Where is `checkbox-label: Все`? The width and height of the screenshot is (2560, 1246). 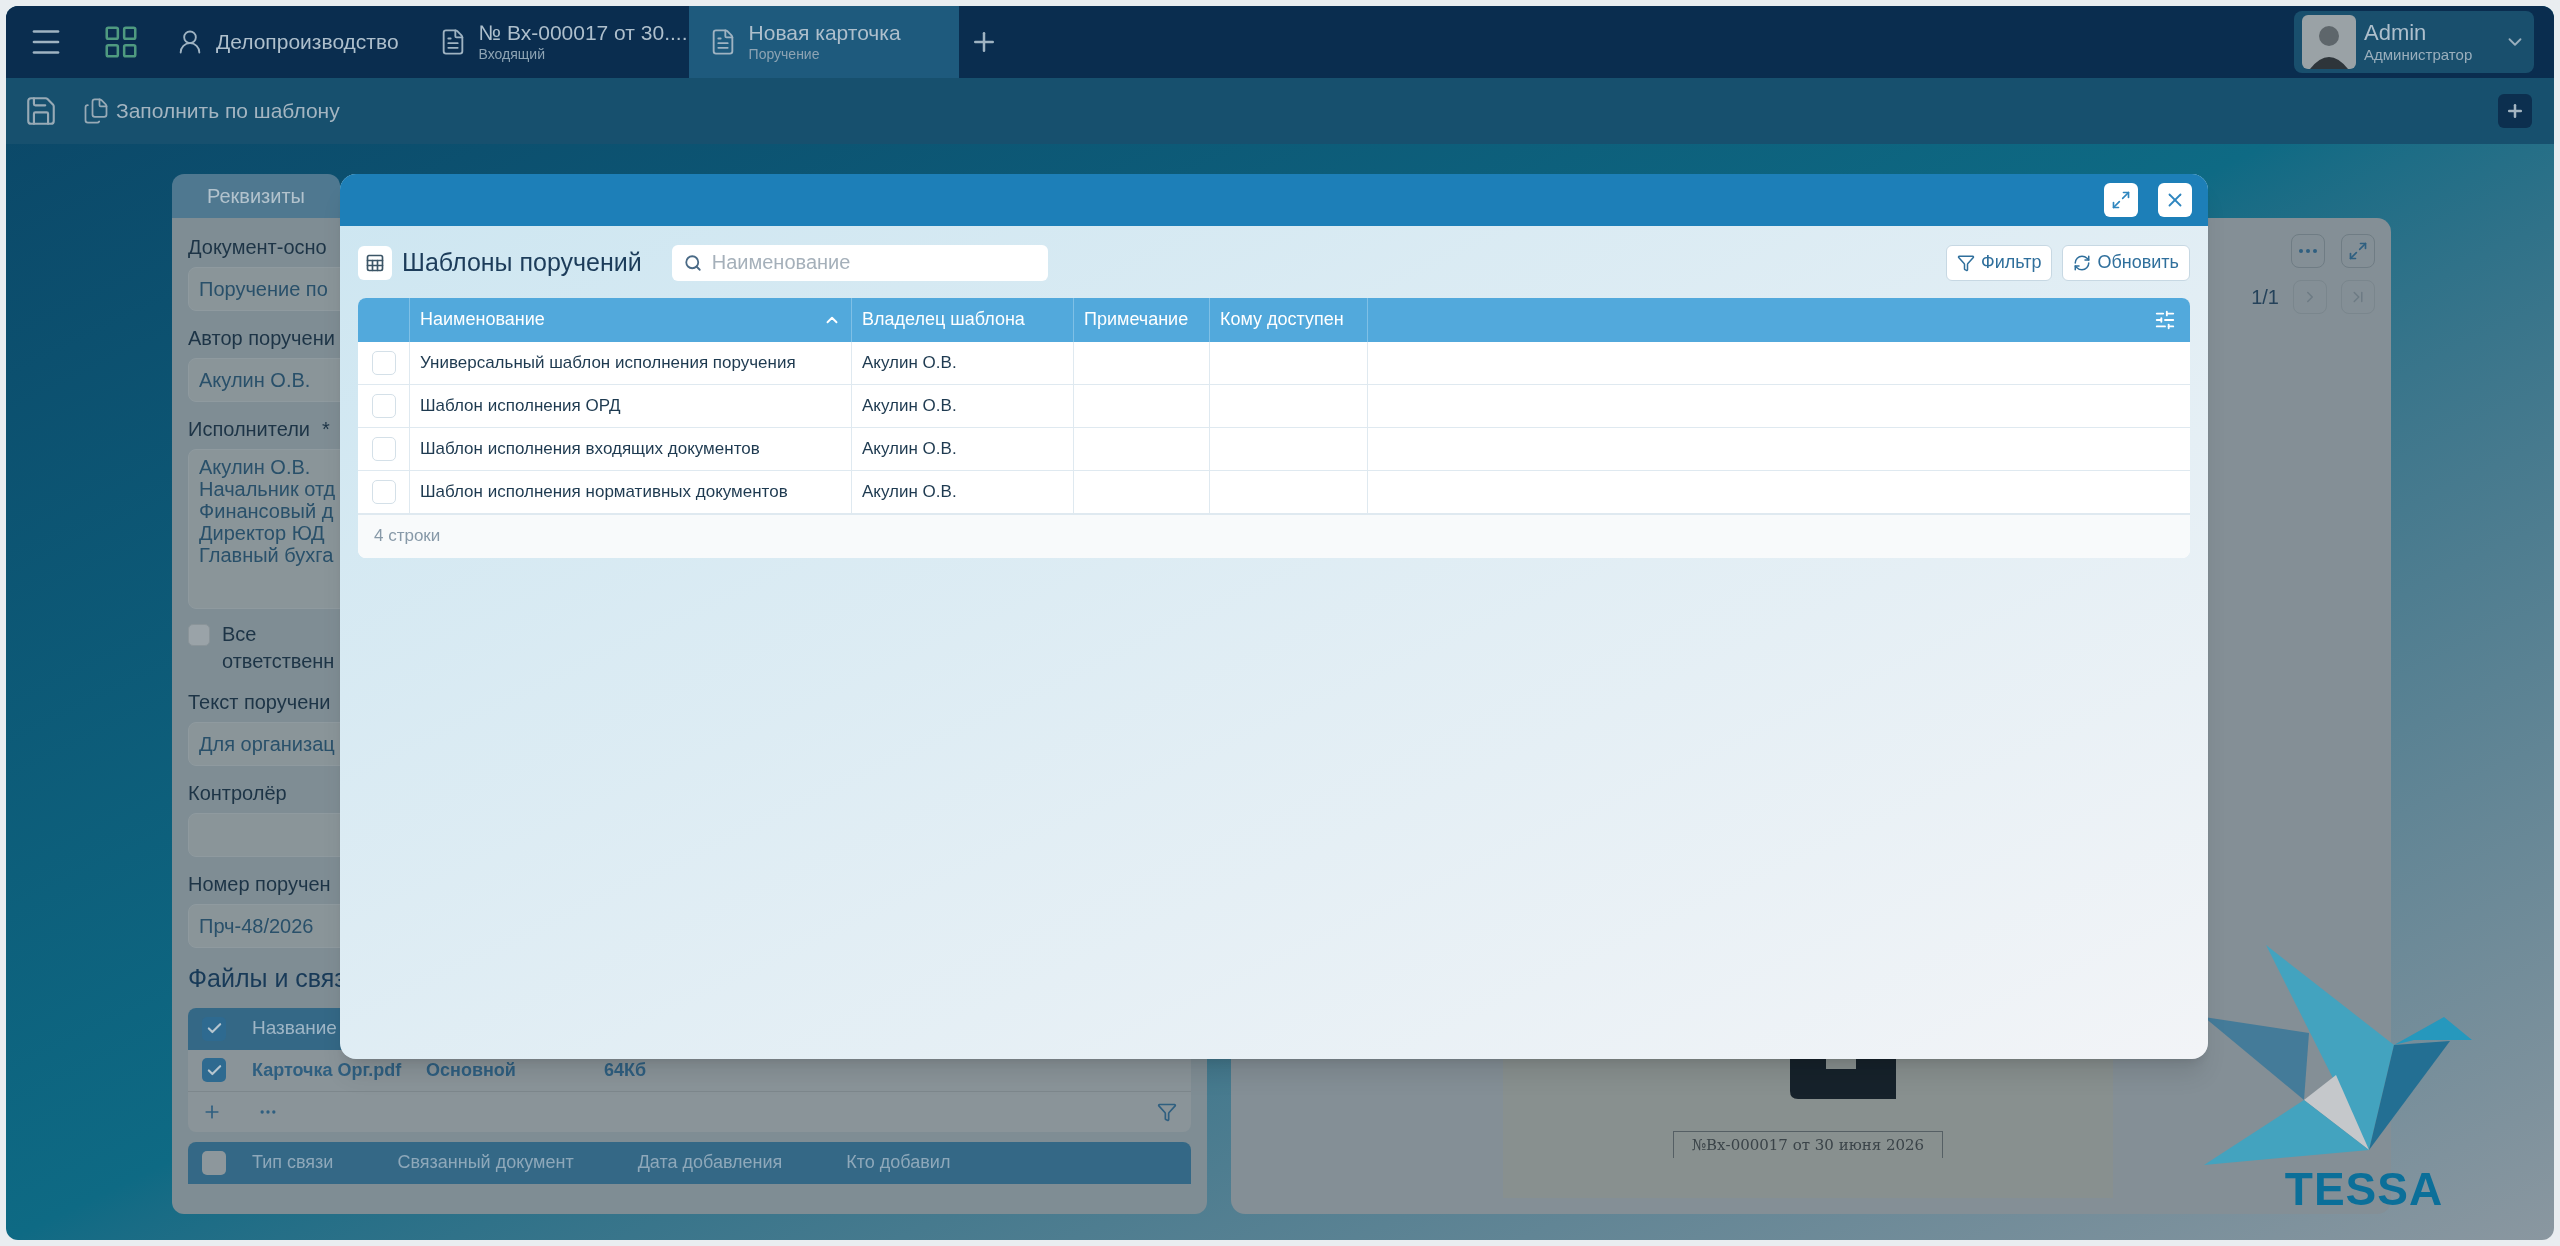 checkbox-label: Все is located at coordinates (239, 634).